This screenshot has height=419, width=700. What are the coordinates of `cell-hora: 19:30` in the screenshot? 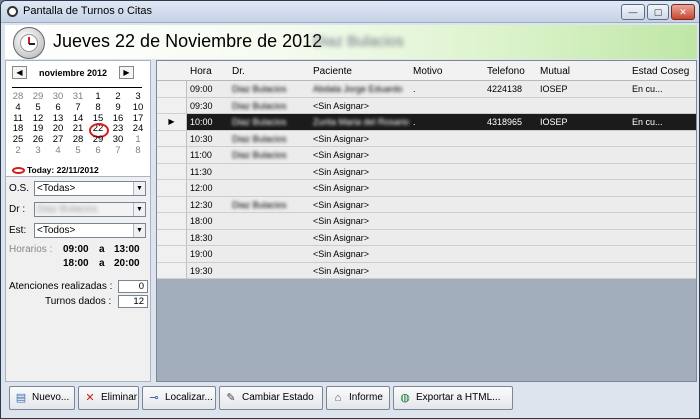 It's located at (201, 270).